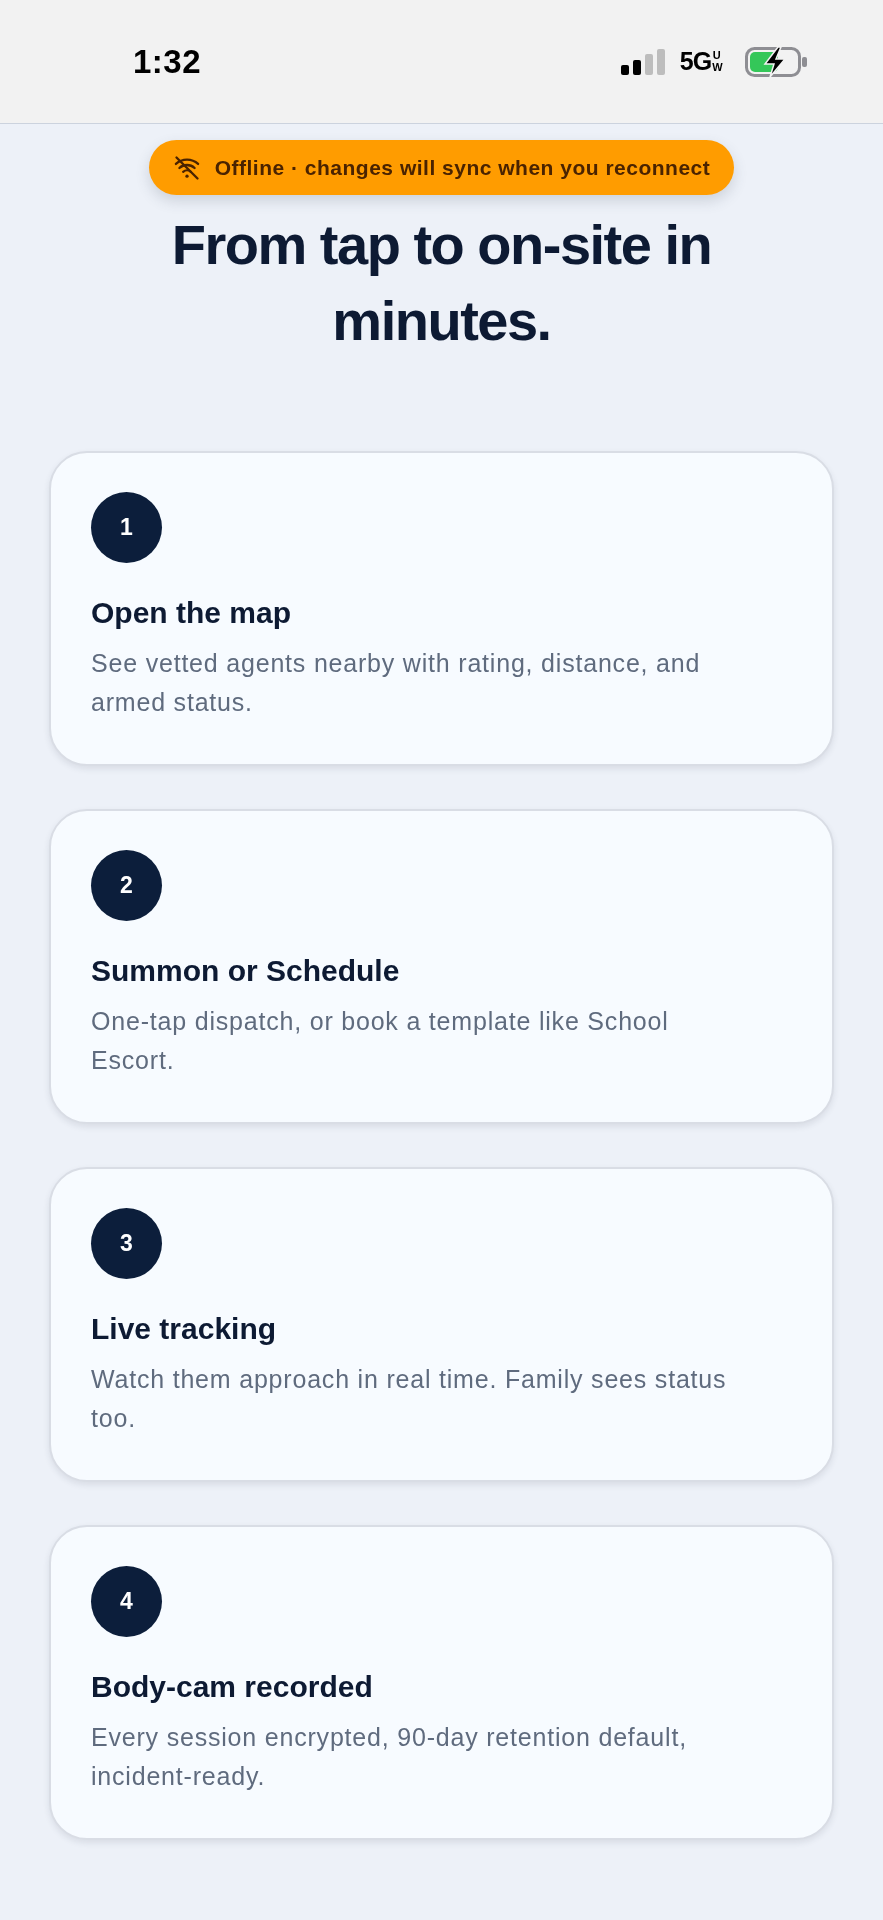 The width and height of the screenshot is (883, 1920). What do you see at coordinates (186, 167) in the screenshot?
I see `wifi-off-icon` at bounding box center [186, 167].